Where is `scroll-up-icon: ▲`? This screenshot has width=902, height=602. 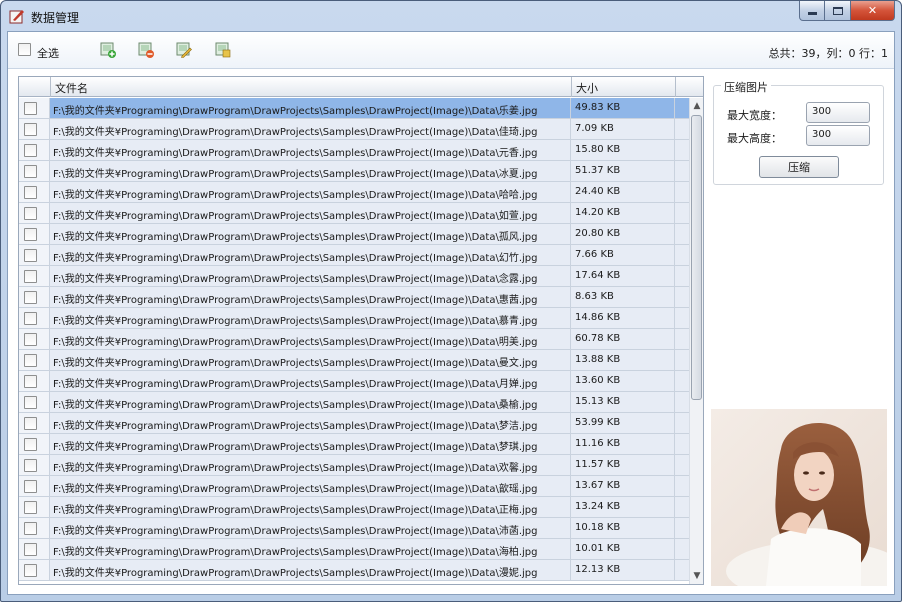
scroll-up-icon: ▲ is located at coordinates (697, 106).